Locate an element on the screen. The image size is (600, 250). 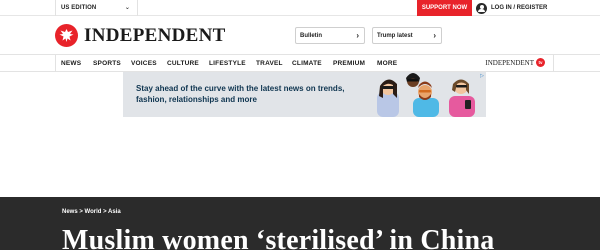
nav-more: MORE is located at coordinates (387, 63).